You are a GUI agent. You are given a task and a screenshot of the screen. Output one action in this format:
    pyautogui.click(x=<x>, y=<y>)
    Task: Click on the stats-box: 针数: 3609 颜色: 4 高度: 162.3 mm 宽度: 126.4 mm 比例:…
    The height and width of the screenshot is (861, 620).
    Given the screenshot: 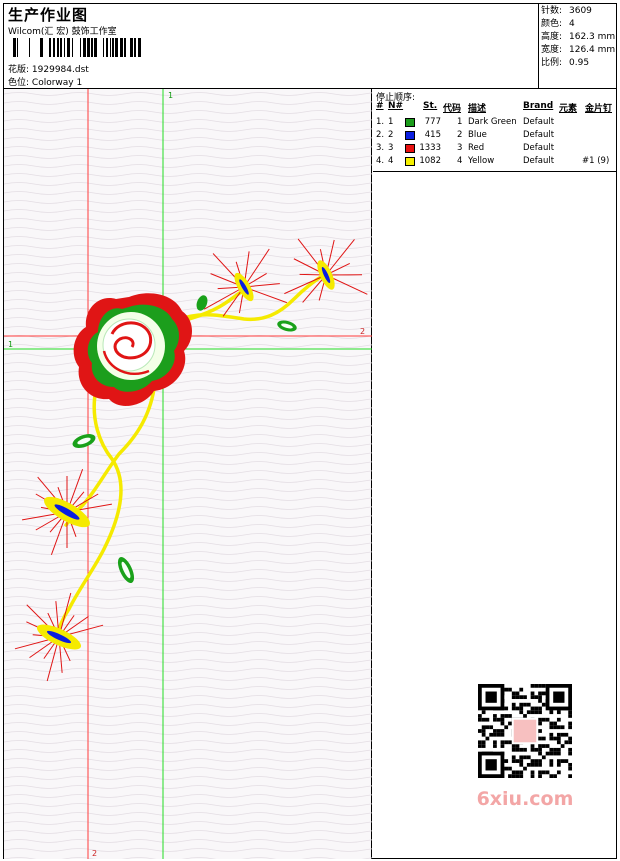 What is the action you would take?
    pyautogui.click(x=577, y=46)
    